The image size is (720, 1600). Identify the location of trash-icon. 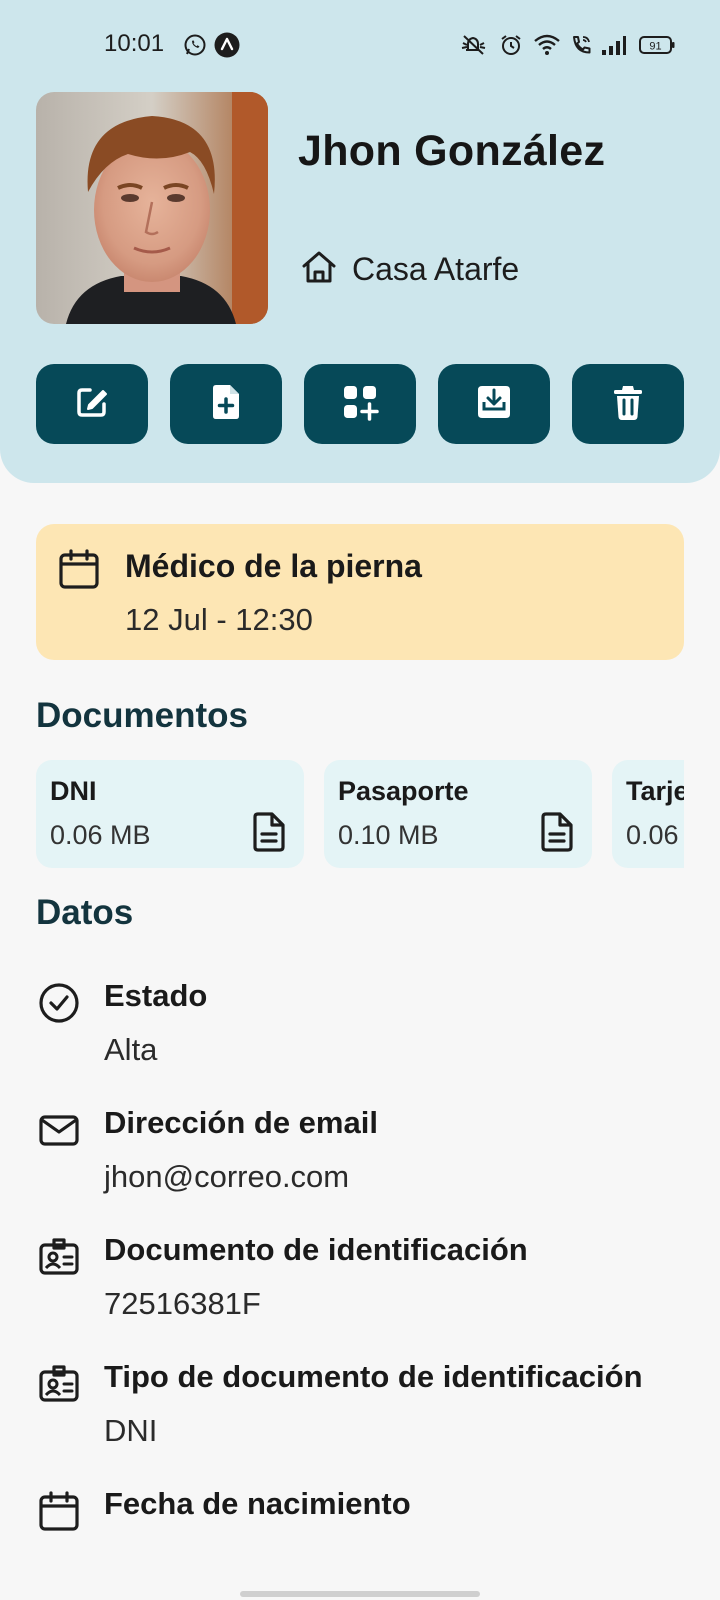
(628, 404).